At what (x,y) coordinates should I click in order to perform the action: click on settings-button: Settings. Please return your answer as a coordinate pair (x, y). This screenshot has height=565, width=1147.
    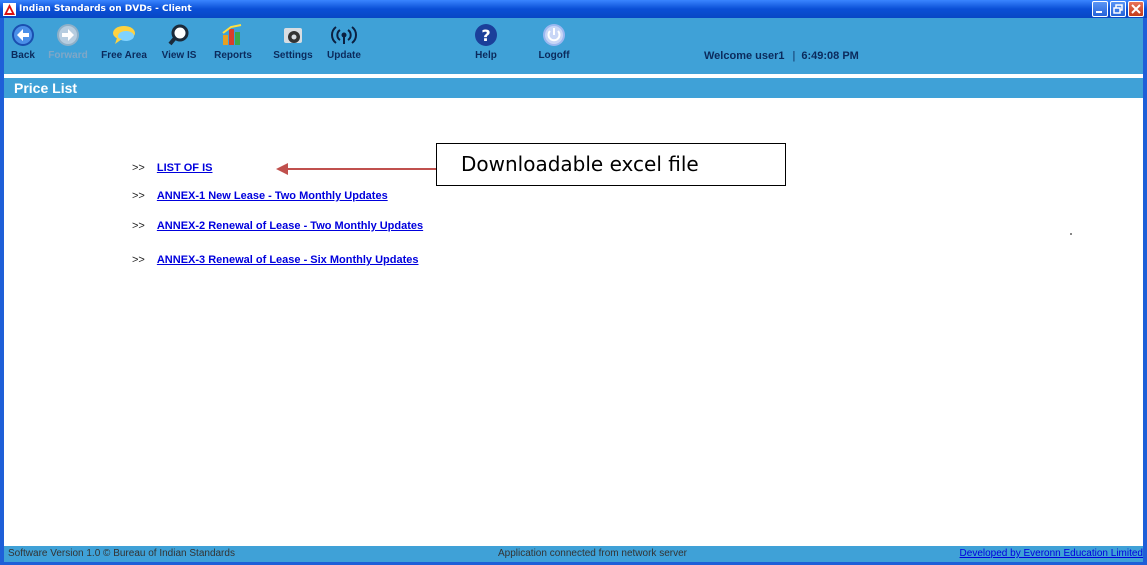
    Looking at the image, I should click on (293, 46).